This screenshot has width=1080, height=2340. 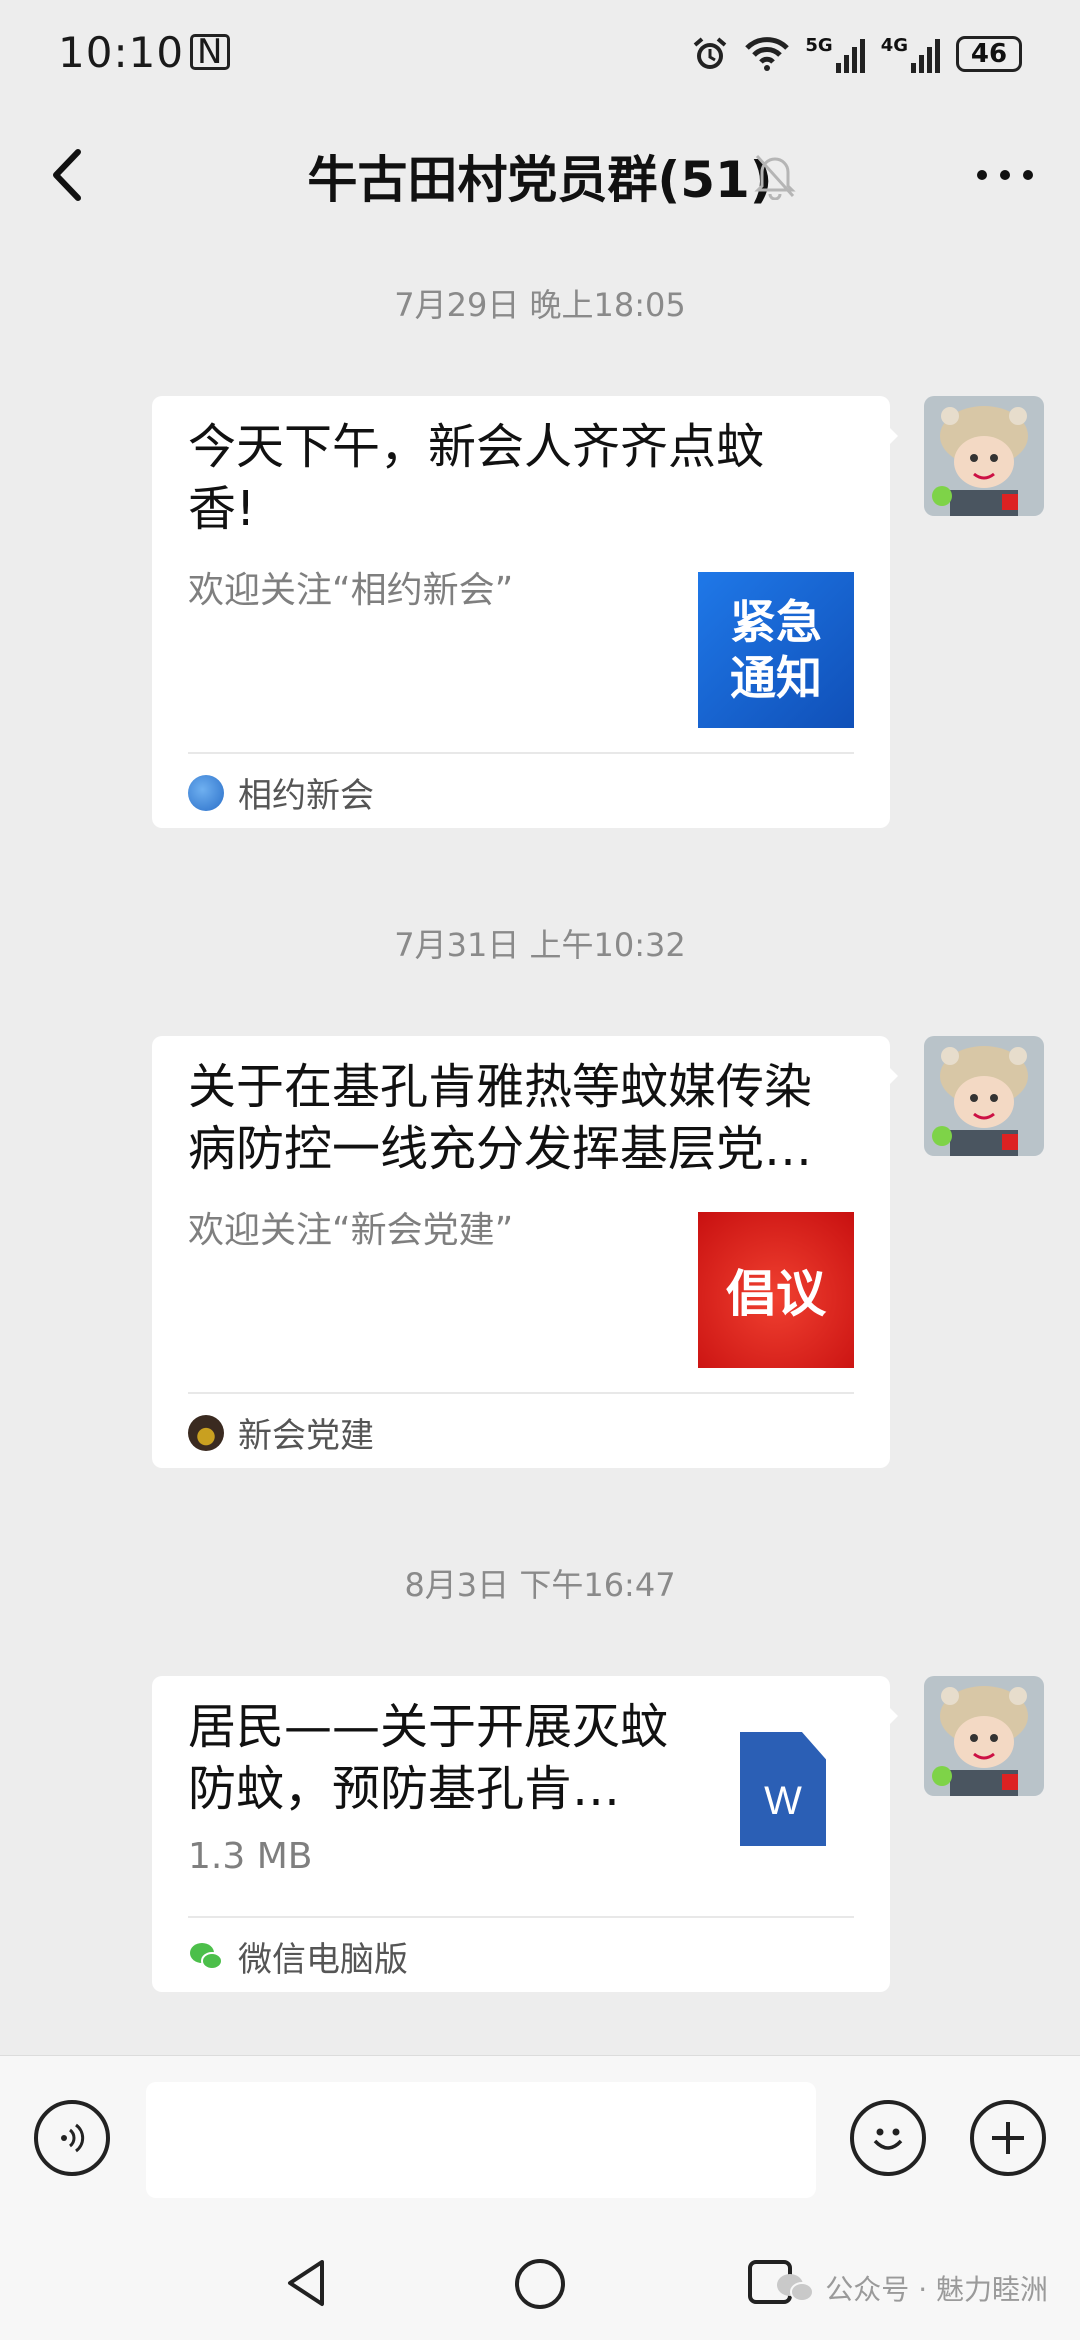 I want to click on article-source: 相约新会, so click(x=281, y=792).